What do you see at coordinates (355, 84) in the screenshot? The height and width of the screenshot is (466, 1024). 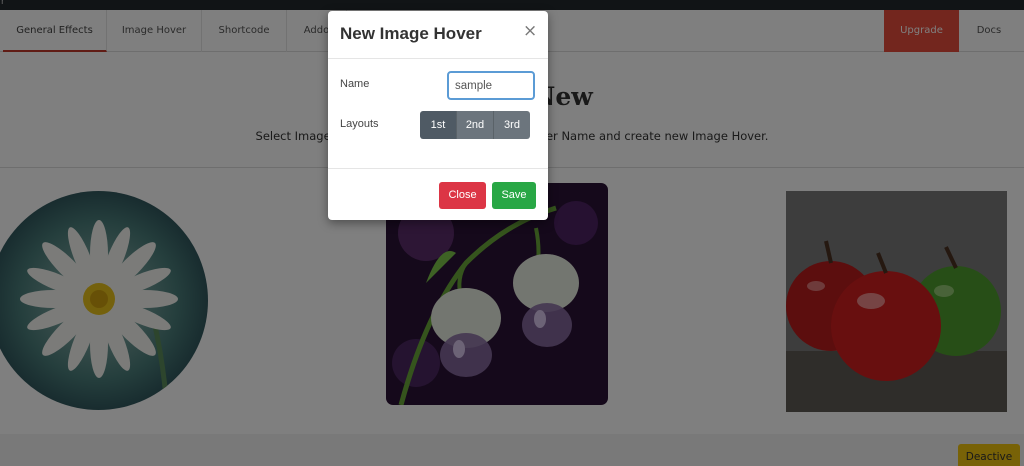 I see `name-label: Name` at bounding box center [355, 84].